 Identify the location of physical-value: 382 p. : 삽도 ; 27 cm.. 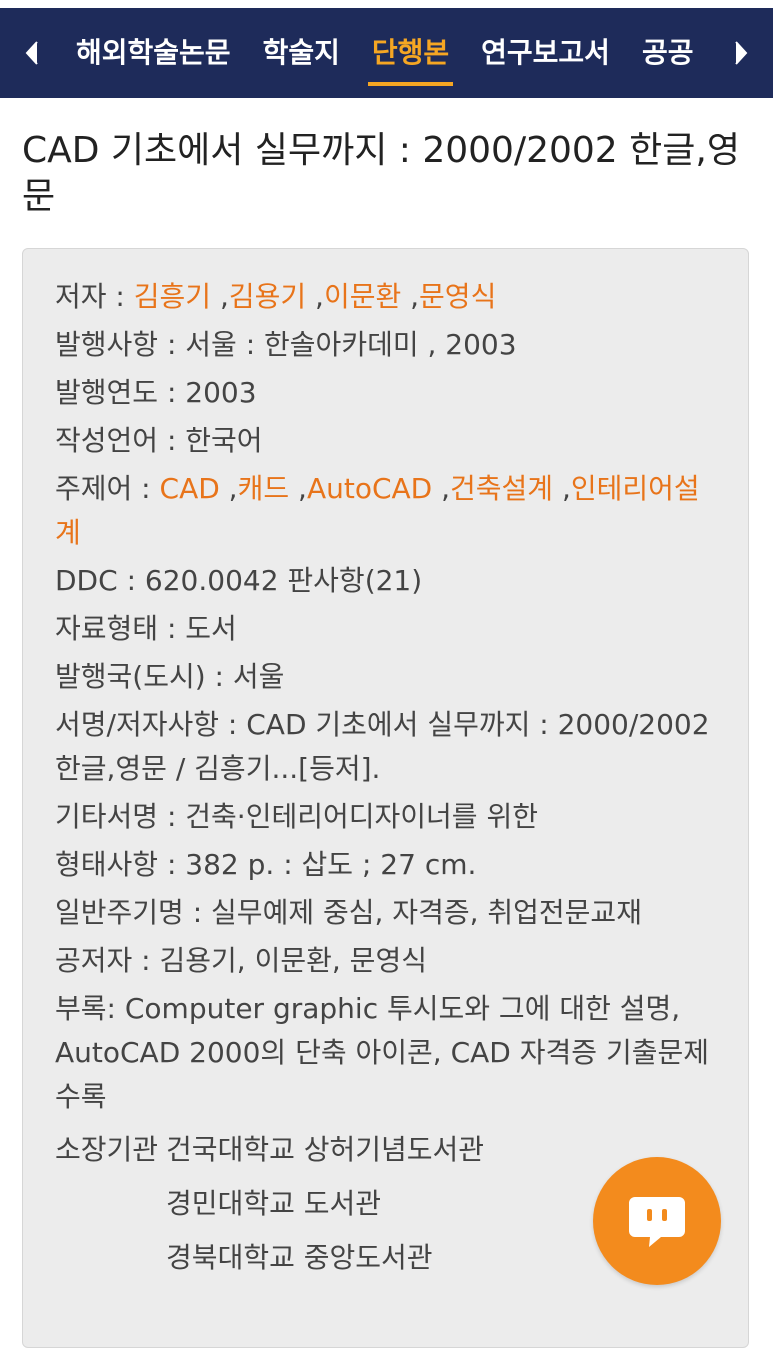
(331, 864).